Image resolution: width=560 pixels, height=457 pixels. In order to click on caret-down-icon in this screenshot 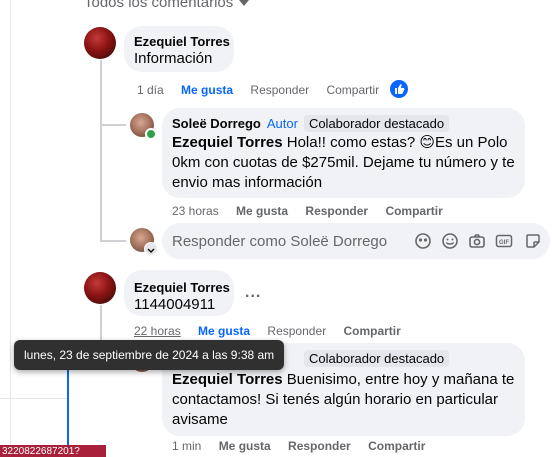, I will do `click(244, 3)`.